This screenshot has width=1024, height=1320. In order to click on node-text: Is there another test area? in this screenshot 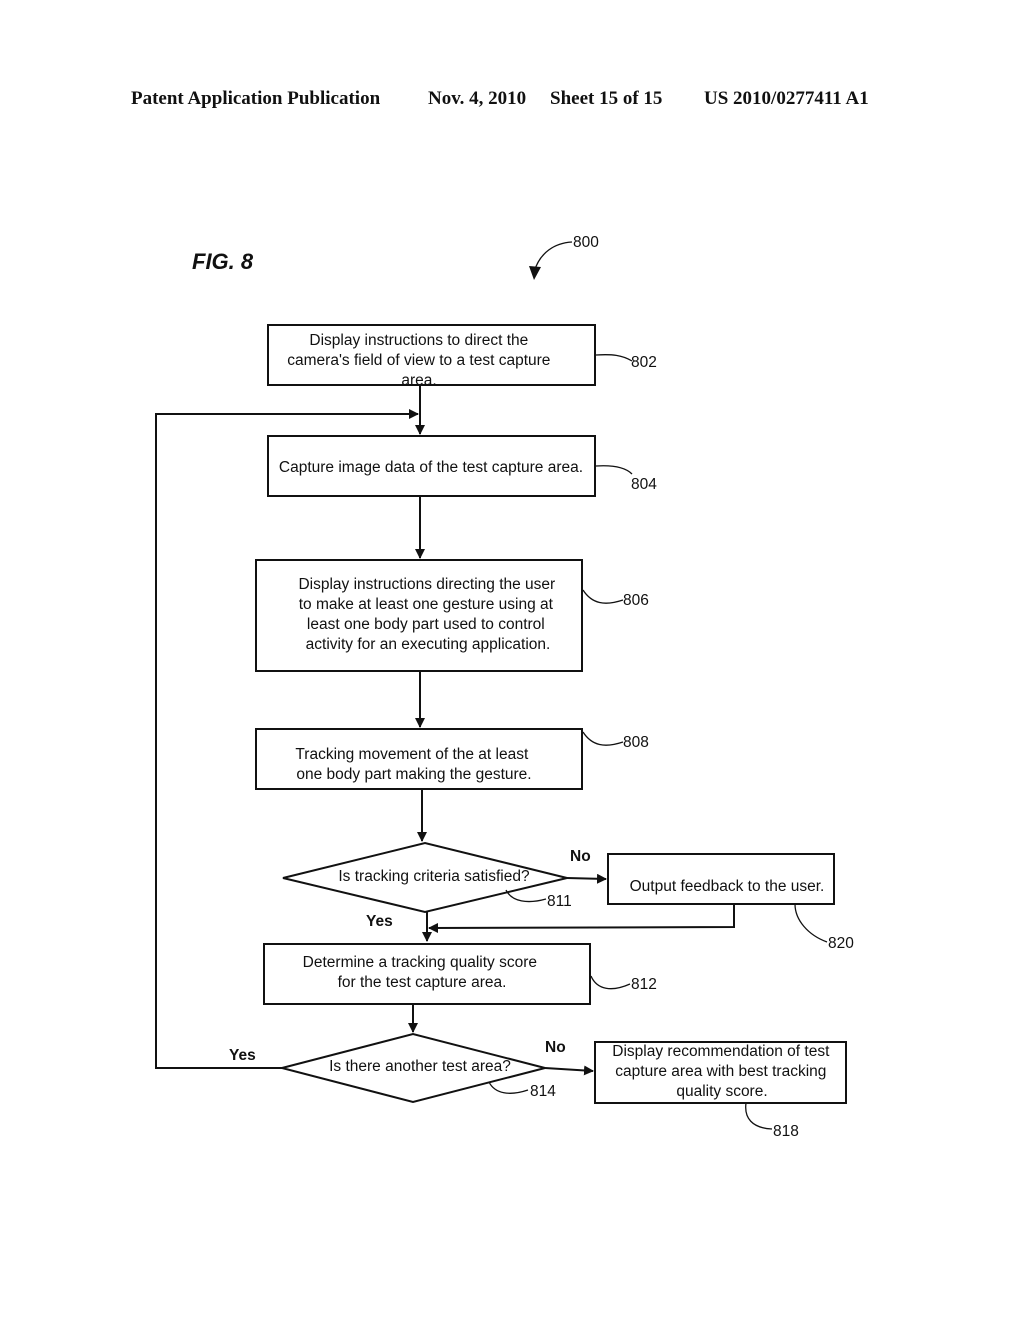, I will do `click(420, 1066)`.